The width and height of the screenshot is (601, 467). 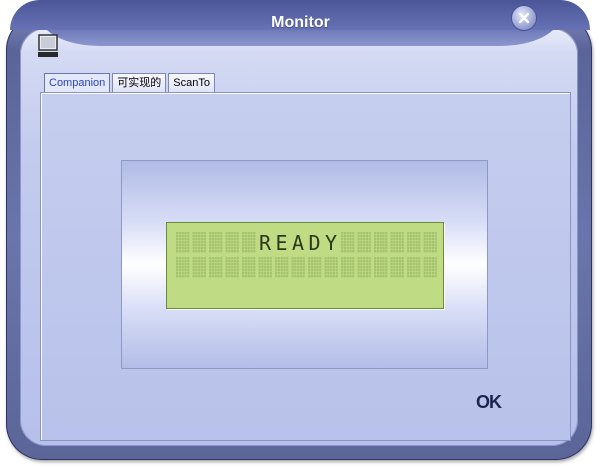 What do you see at coordinates (314, 243) in the screenshot?
I see `lcd-char: D` at bounding box center [314, 243].